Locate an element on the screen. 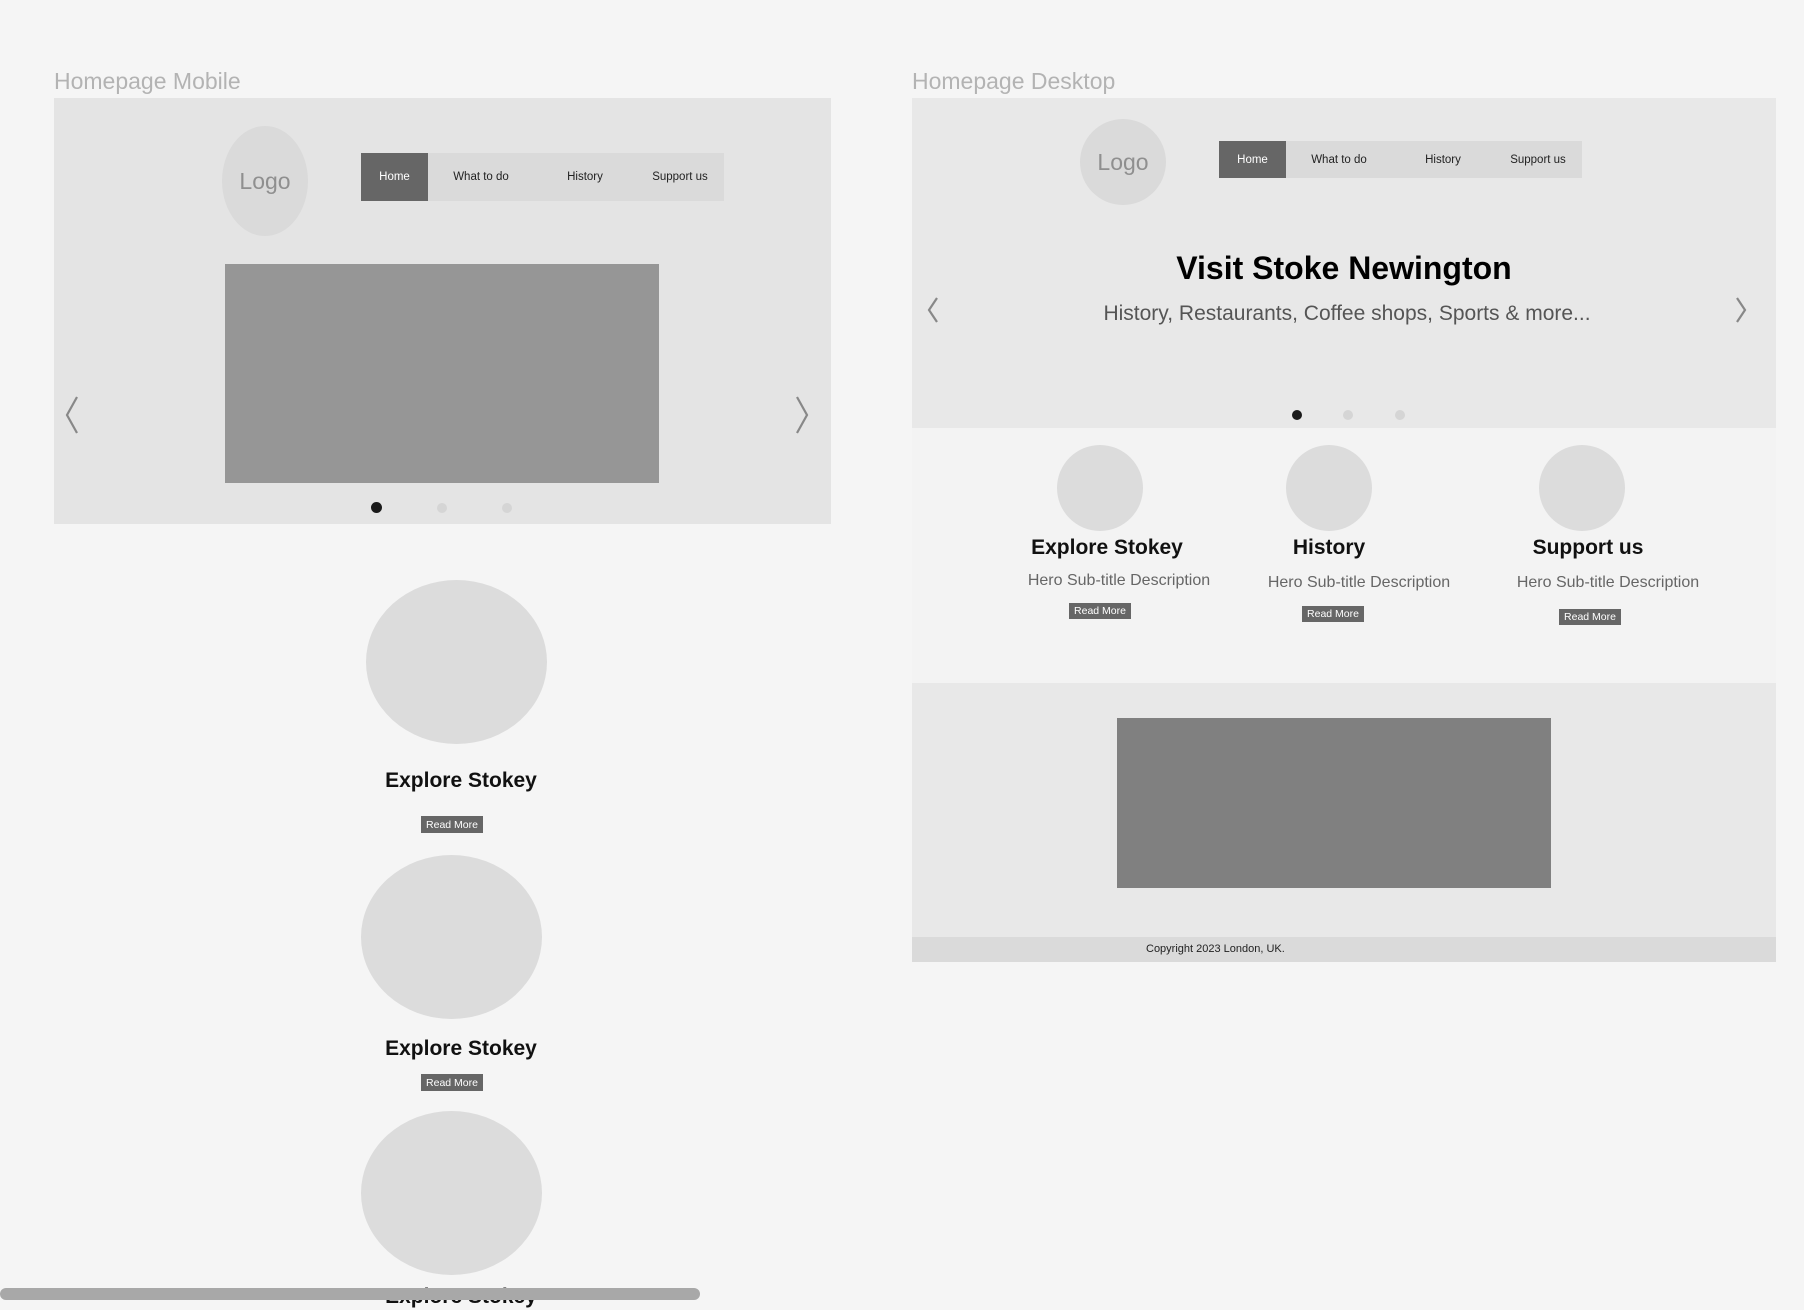 The width and height of the screenshot is (1804, 1310). desktop-logo-text: Logo is located at coordinates (1123, 161).